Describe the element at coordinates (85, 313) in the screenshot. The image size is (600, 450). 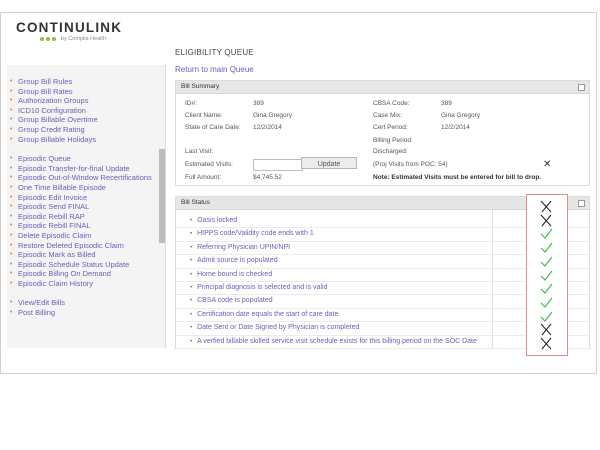
I see `sidebar-item: • Post Billing` at that location.